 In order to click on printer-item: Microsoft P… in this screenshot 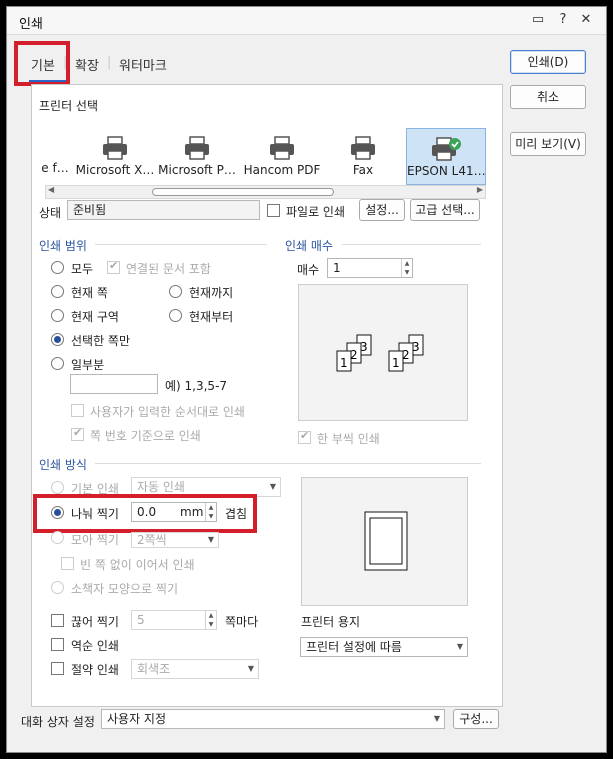, I will do `click(197, 156)`.